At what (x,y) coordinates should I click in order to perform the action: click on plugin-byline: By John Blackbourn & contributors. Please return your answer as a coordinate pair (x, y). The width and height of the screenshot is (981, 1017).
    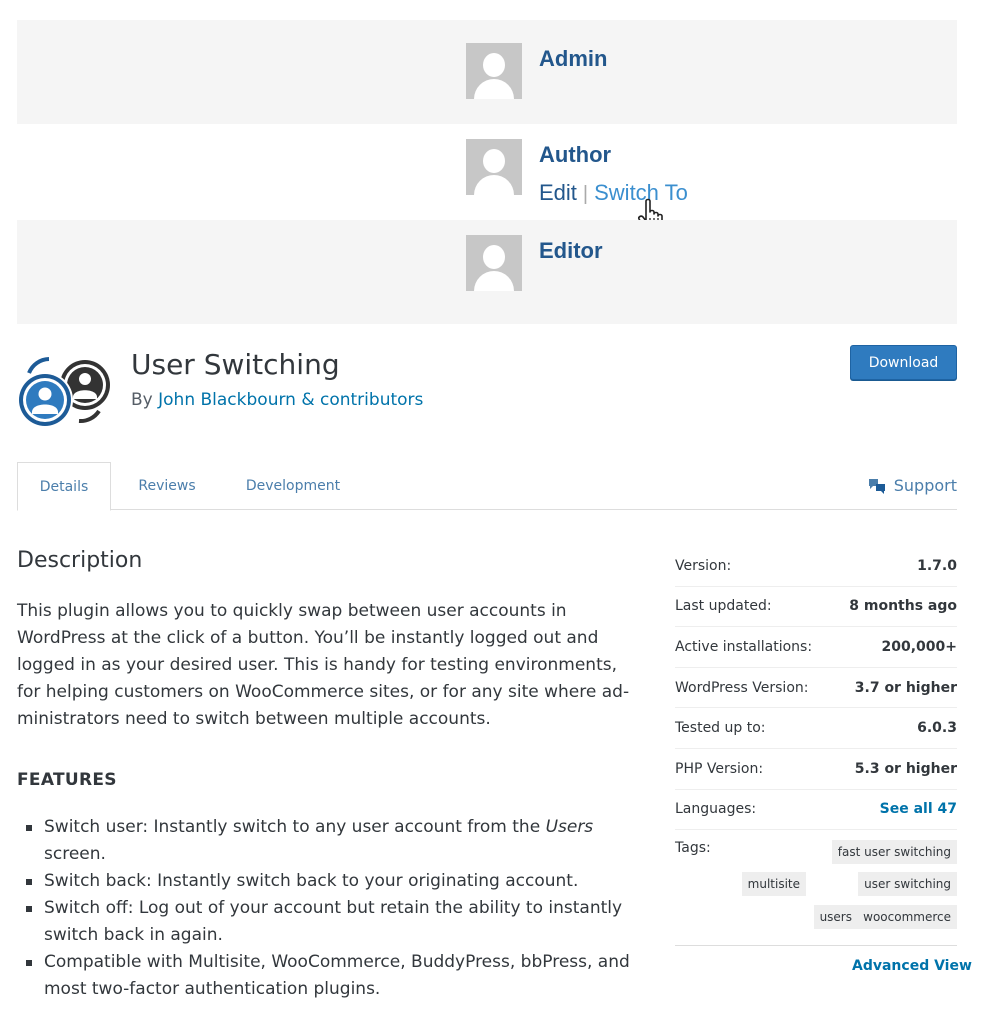
    Looking at the image, I should click on (277, 400).